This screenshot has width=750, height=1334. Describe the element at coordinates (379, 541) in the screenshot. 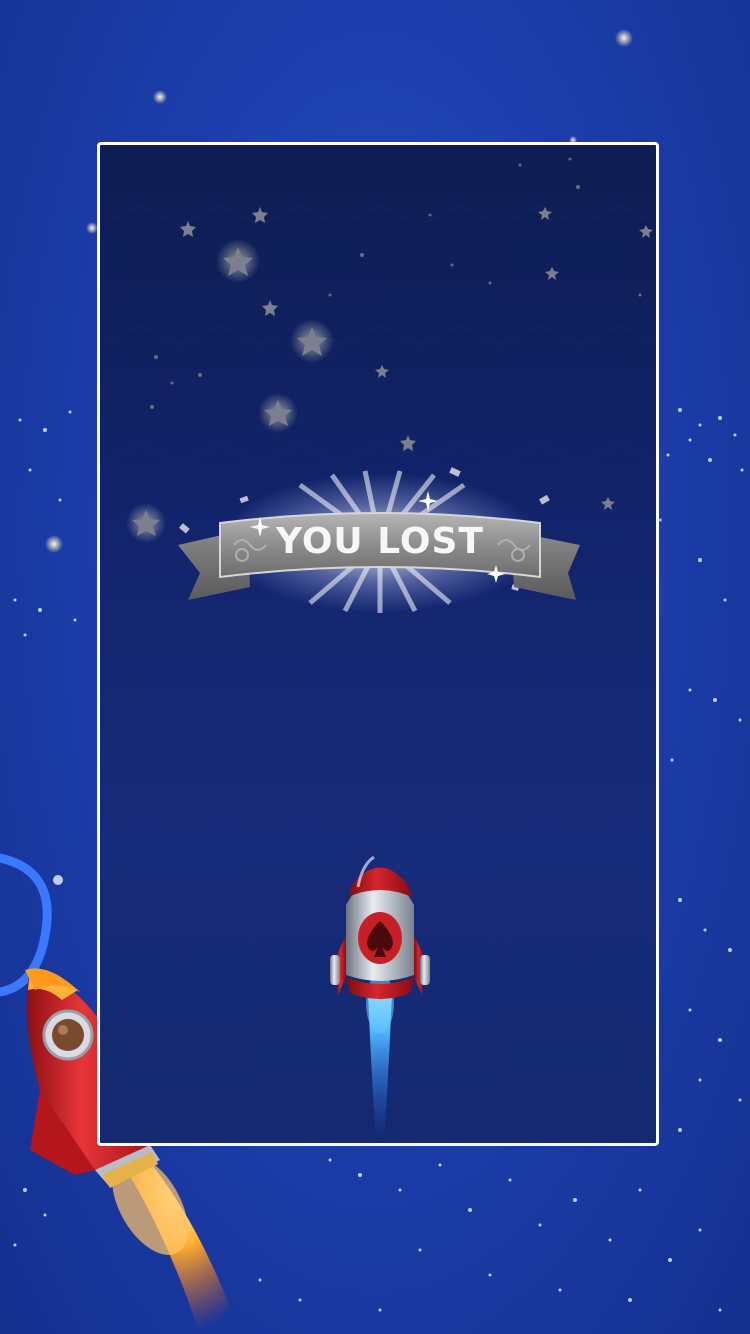

I see `result-title: YOU LOST` at that location.